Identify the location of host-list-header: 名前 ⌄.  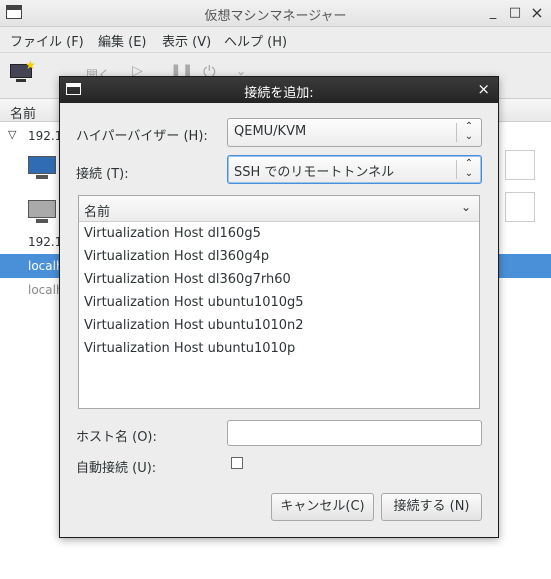
(279, 209).